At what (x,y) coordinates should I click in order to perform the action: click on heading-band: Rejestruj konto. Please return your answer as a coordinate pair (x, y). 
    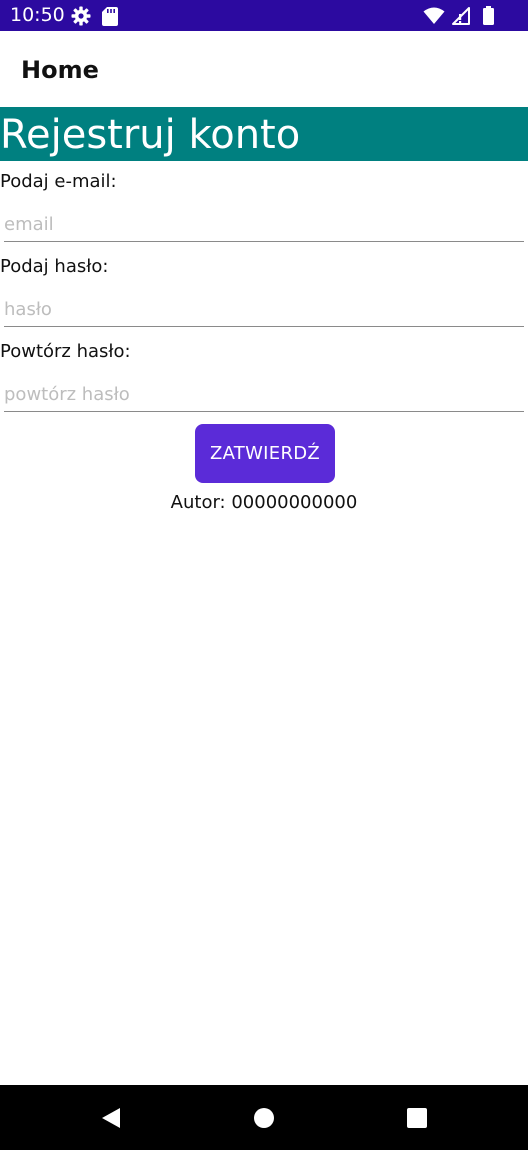
    Looking at the image, I should click on (264, 134).